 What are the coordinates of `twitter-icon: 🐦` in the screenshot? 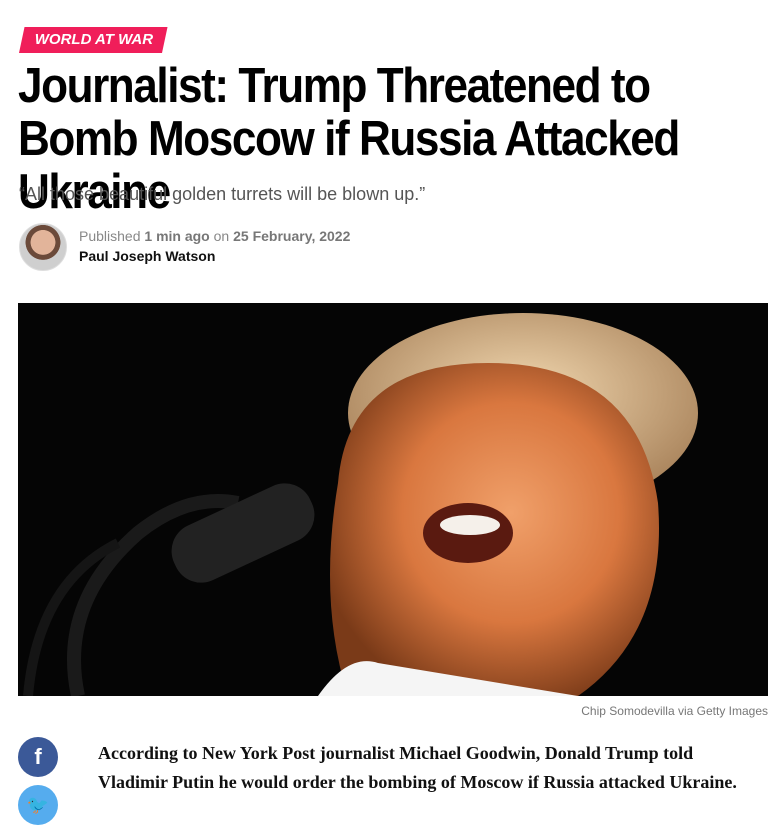 It's located at (38, 805).